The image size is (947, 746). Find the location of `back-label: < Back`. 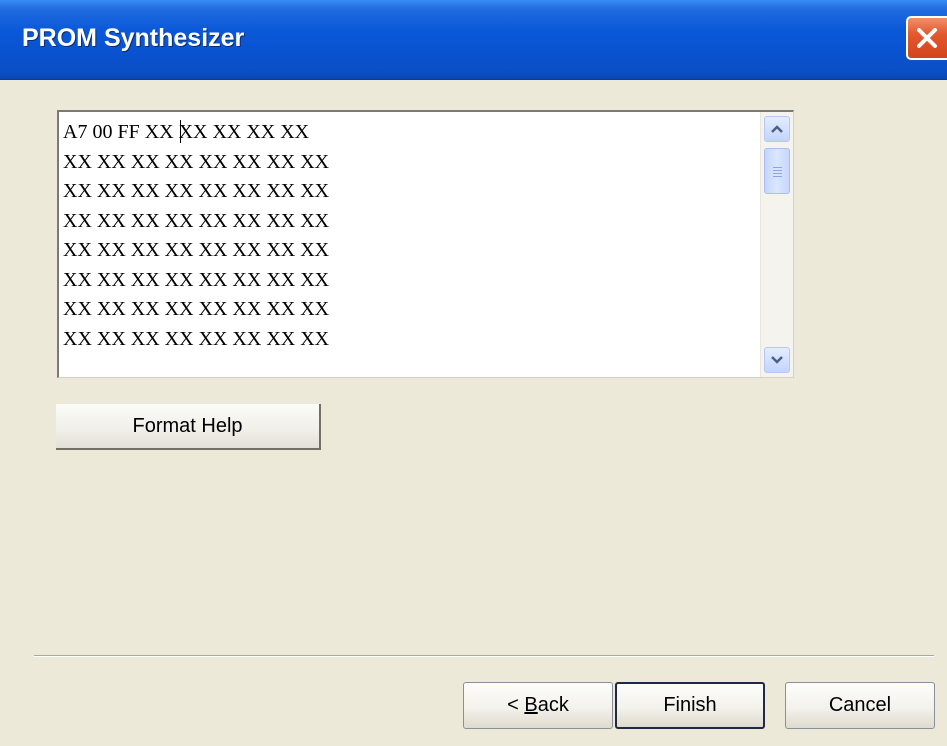

back-label: < Back is located at coordinates (538, 705).